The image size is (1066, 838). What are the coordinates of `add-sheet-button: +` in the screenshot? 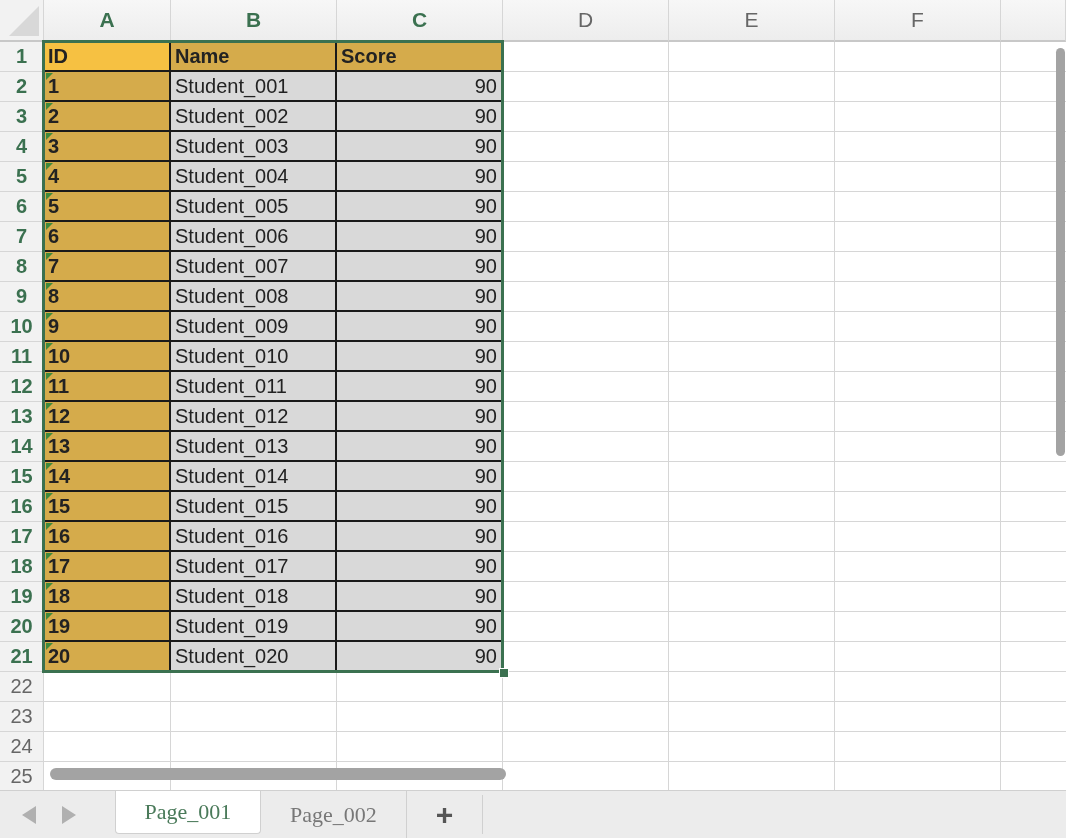 It's located at (445, 814).